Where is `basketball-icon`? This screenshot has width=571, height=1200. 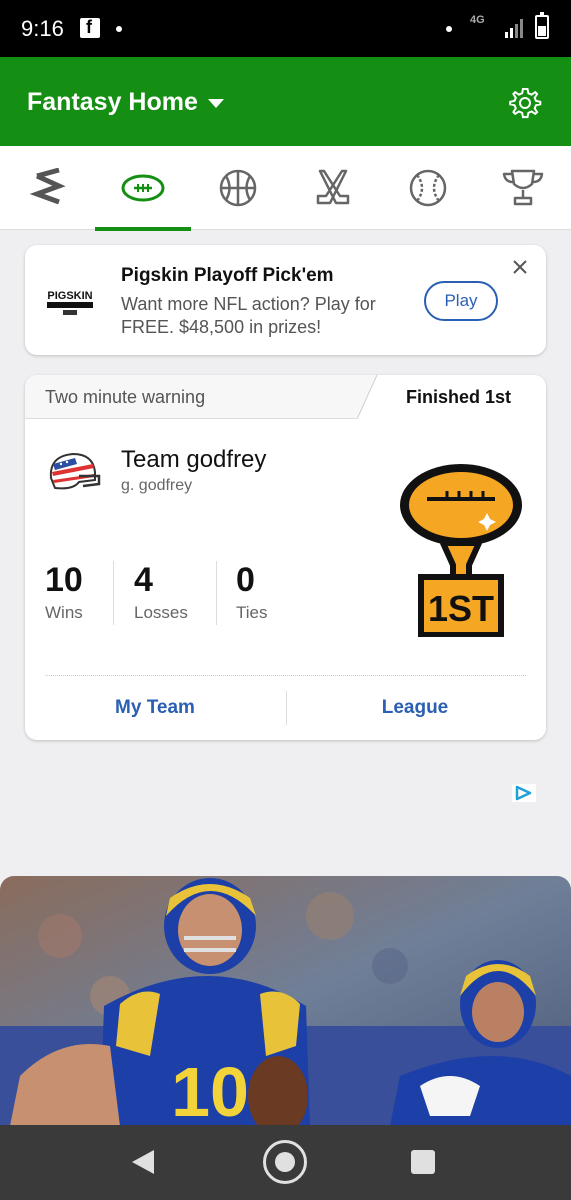
basketball-icon is located at coordinates (238, 188).